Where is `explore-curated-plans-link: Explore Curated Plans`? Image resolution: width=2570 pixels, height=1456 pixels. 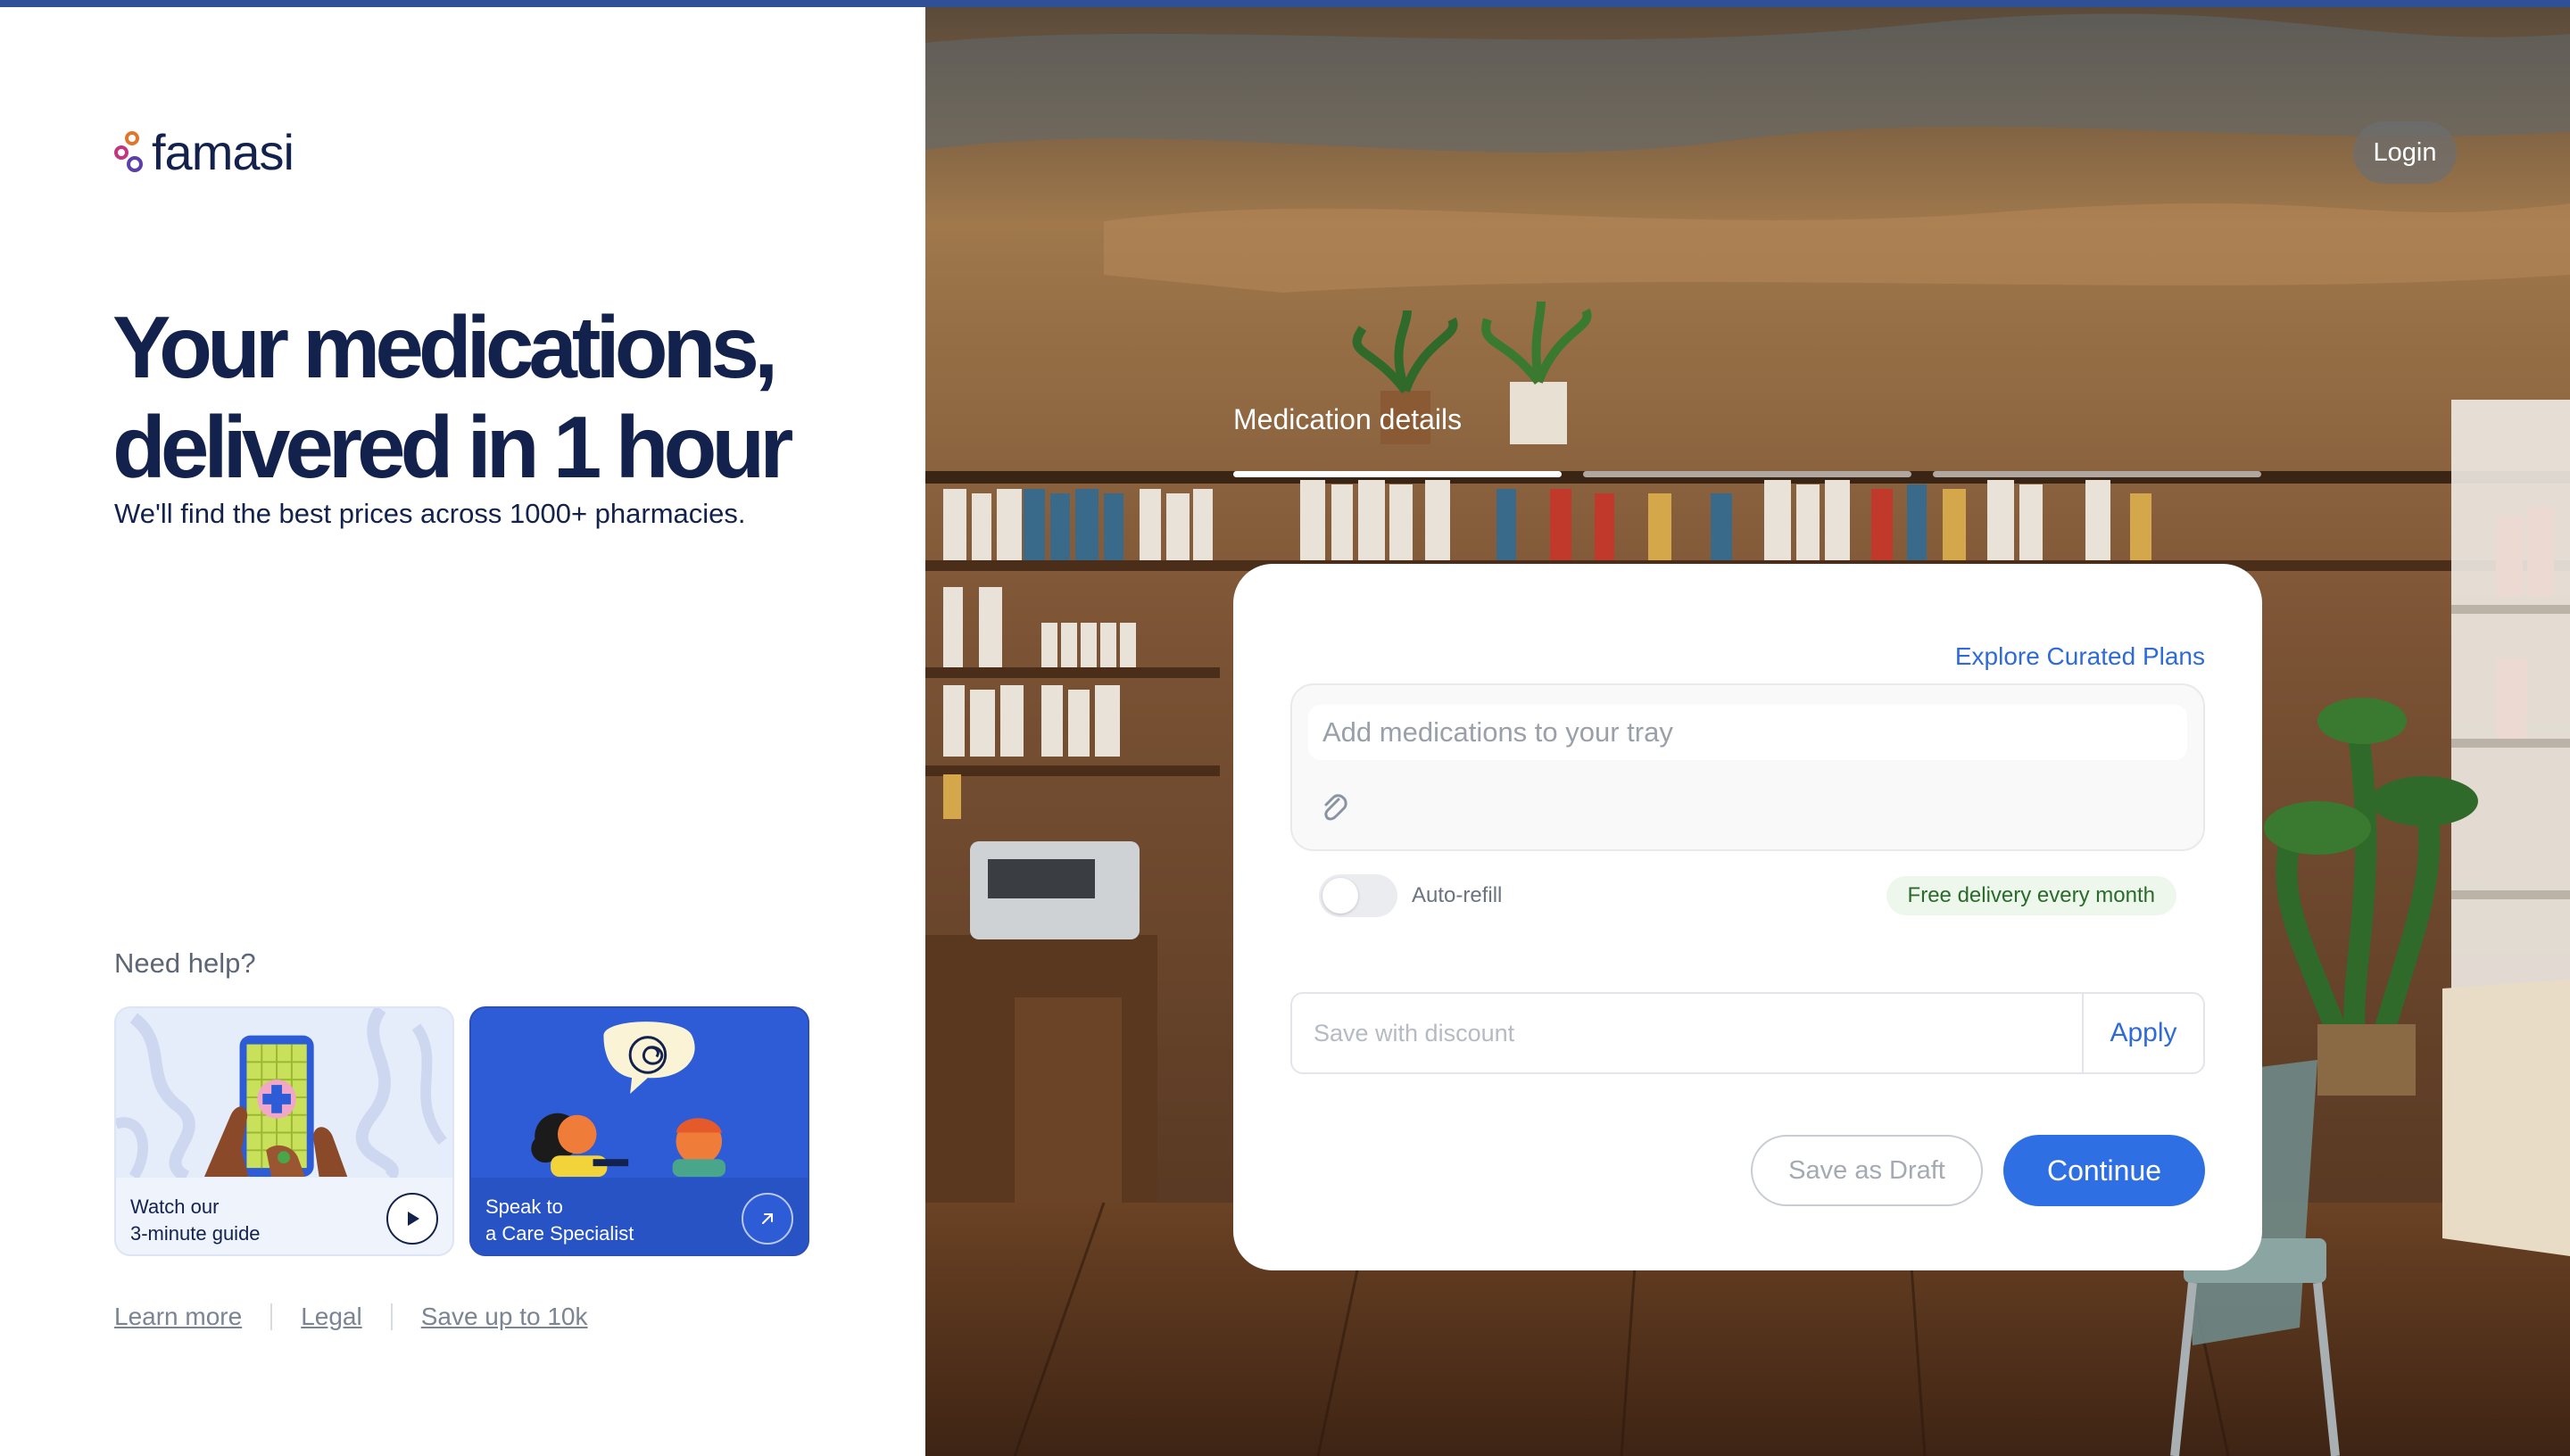
explore-curated-plans-link: Explore Curated Plans is located at coordinates (2080, 657).